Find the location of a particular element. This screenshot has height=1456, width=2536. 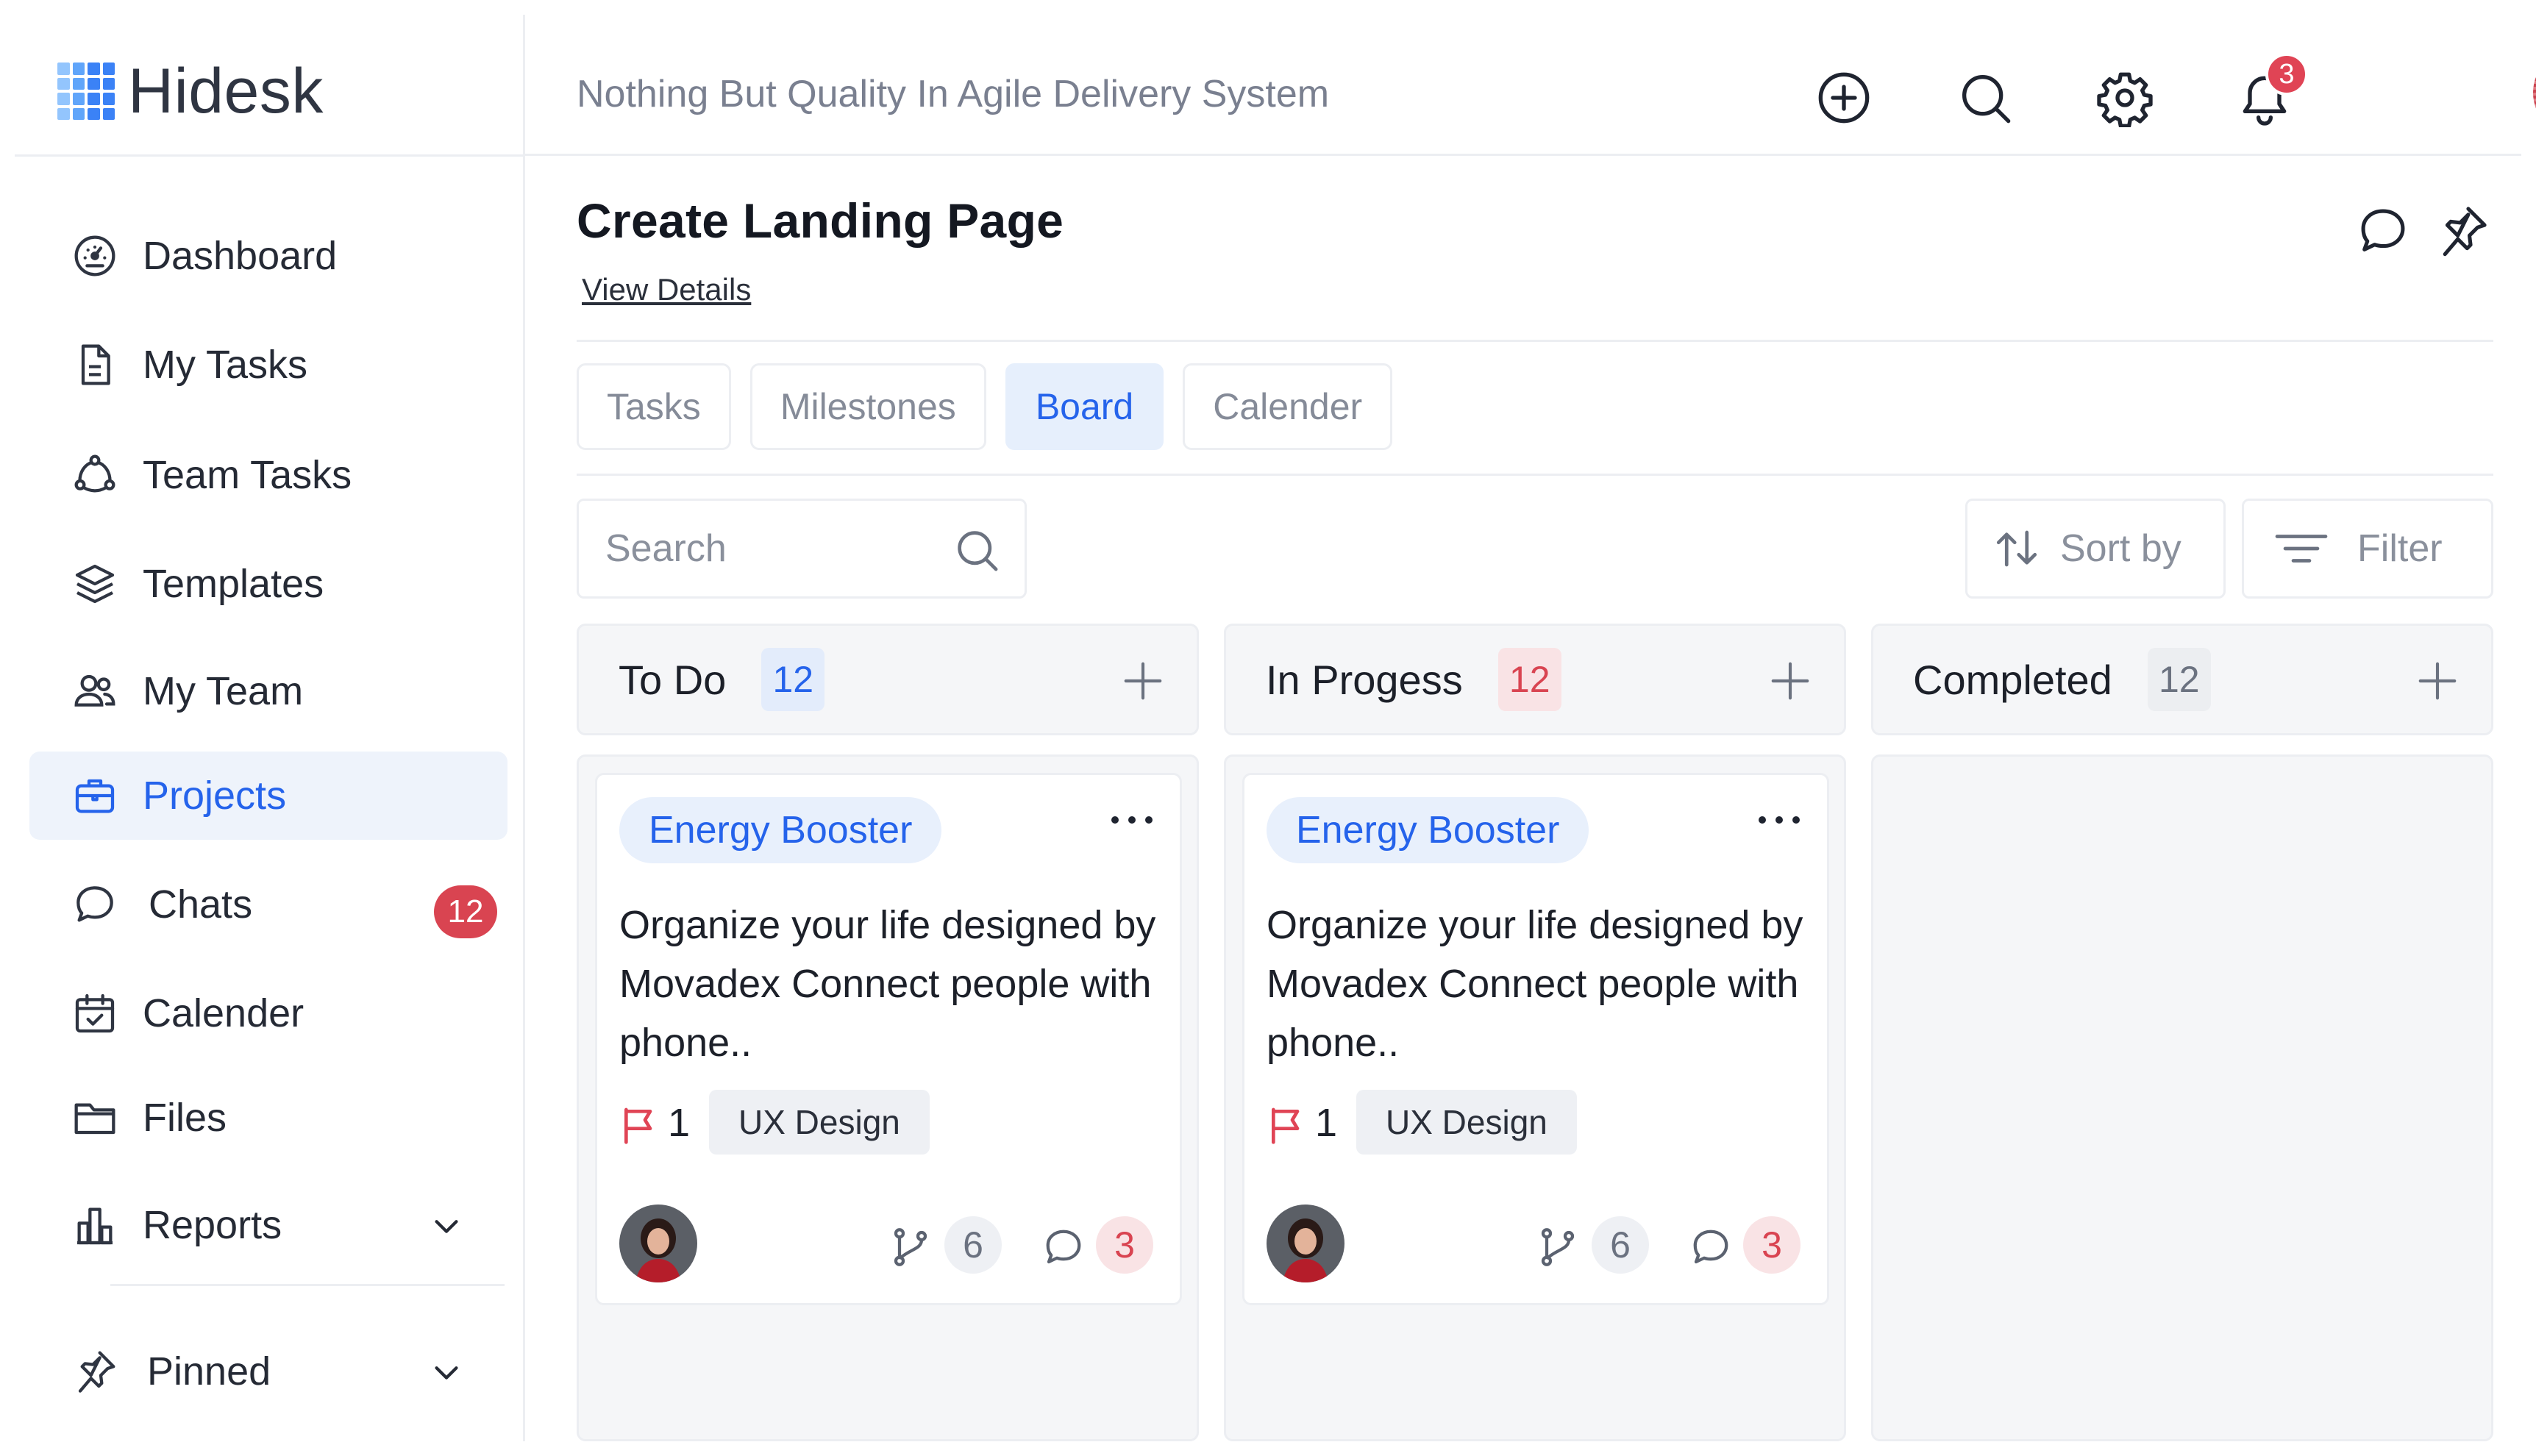

sidebar-item-dashboard: Dashboard is located at coordinates (268, 256).